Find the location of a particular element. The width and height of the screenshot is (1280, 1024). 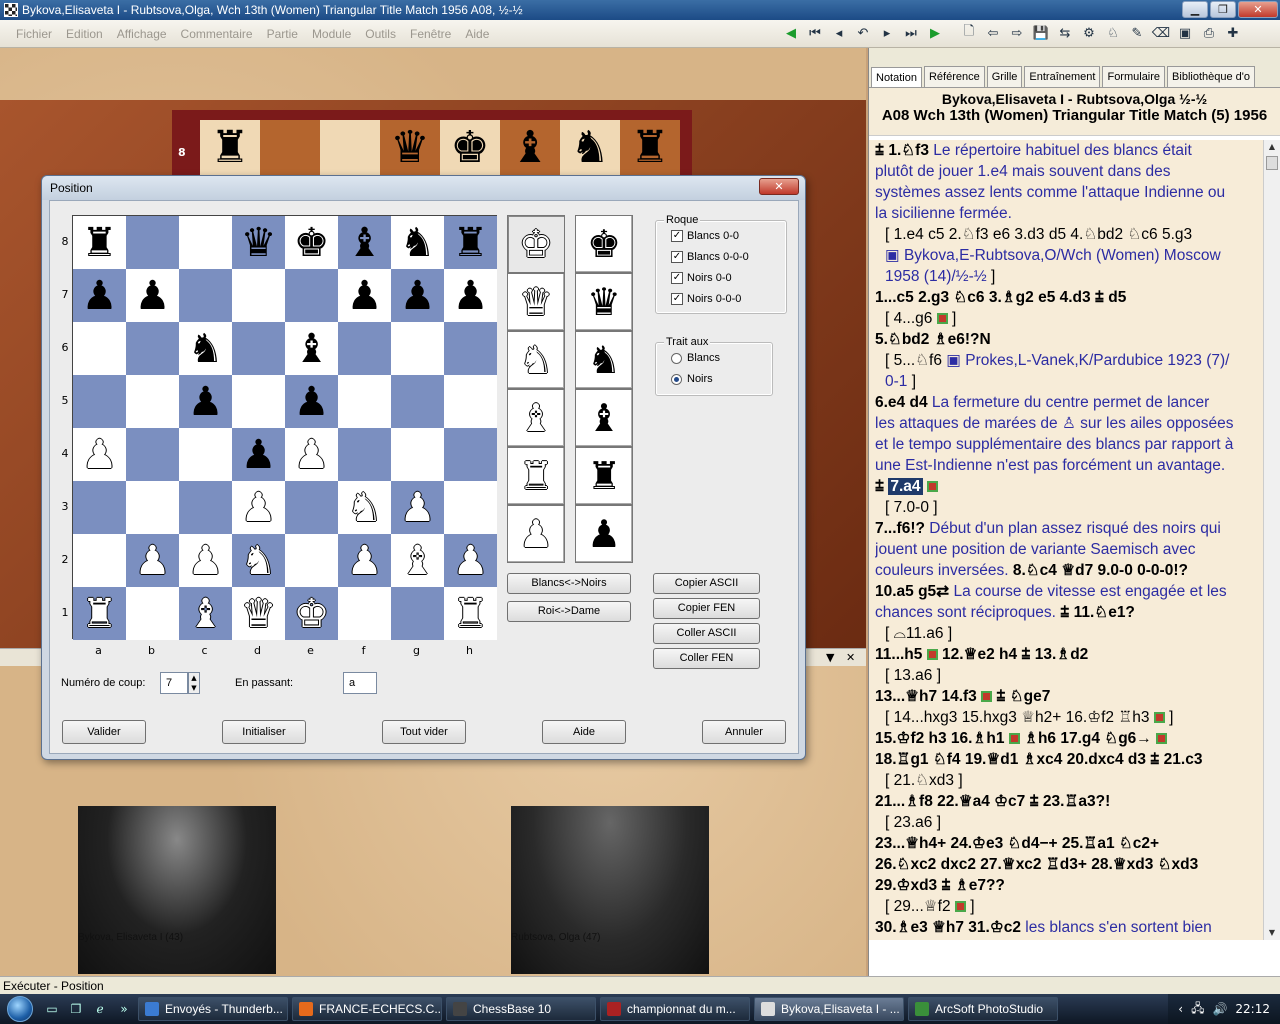

menu-item: Outils is located at coordinates (380, 34).